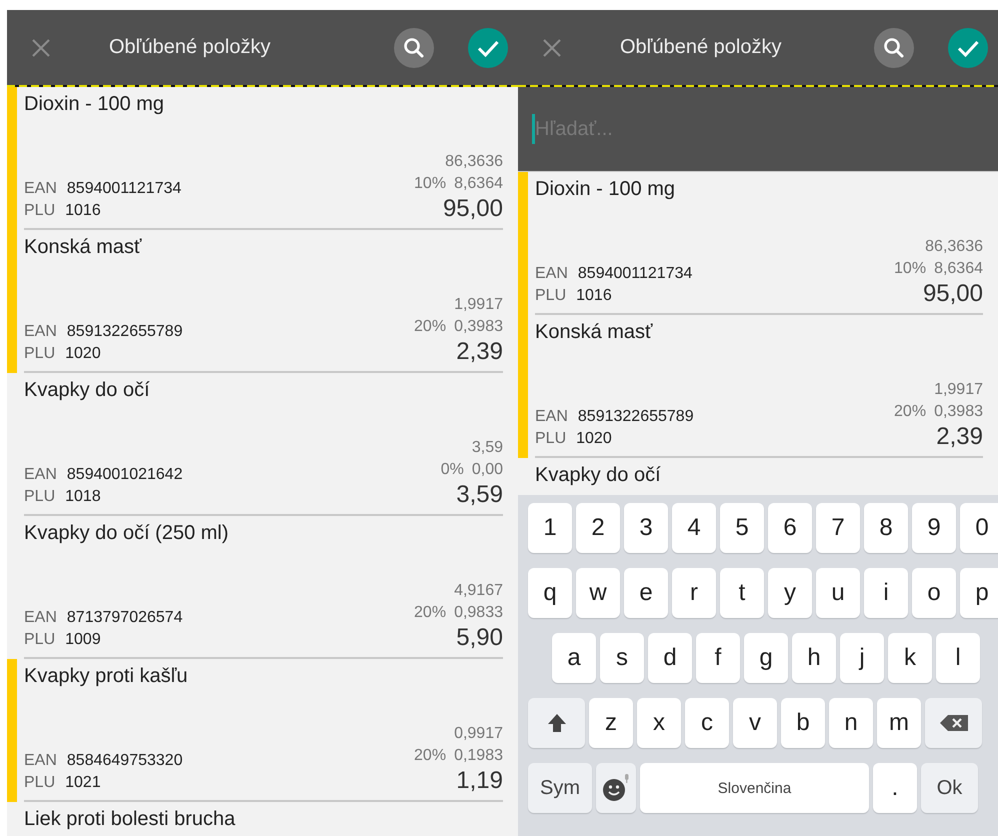 The image size is (998, 836). What do you see at coordinates (479, 495) in the screenshot?
I see `price: 3,59` at bounding box center [479, 495].